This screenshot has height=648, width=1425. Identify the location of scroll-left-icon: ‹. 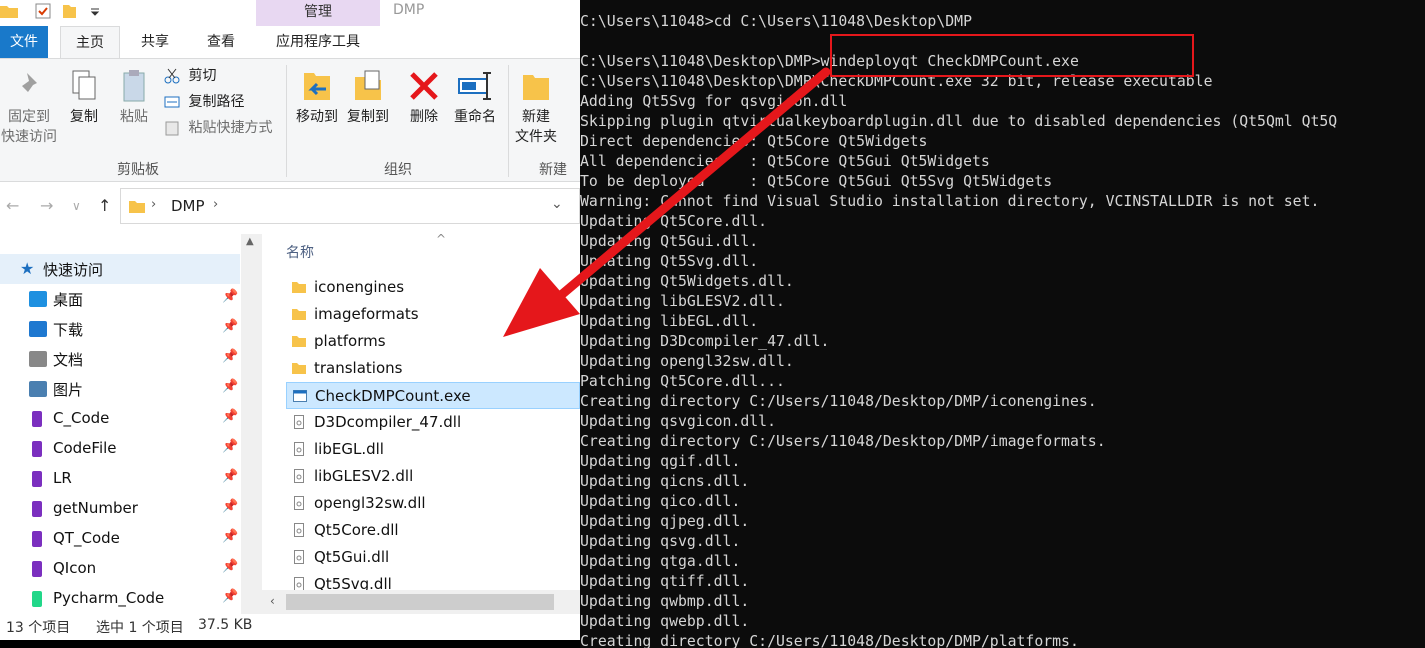
(272, 601).